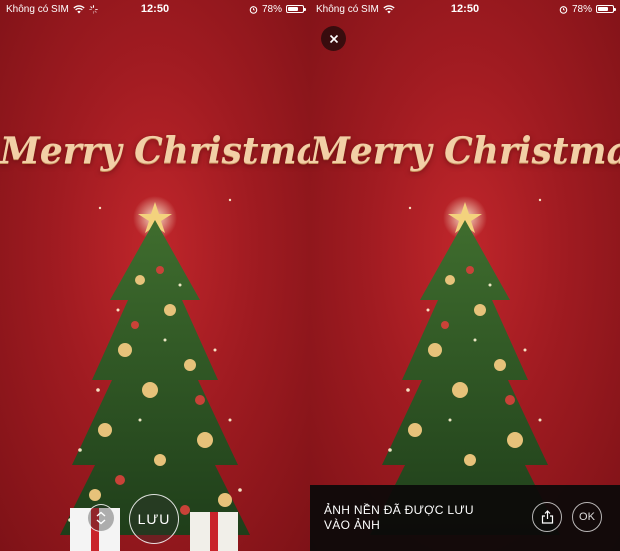 This screenshot has height=551, width=620. What do you see at coordinates (93, 9) in the screenshot?
I see `loading-icon` at bounding box center [93, 9].